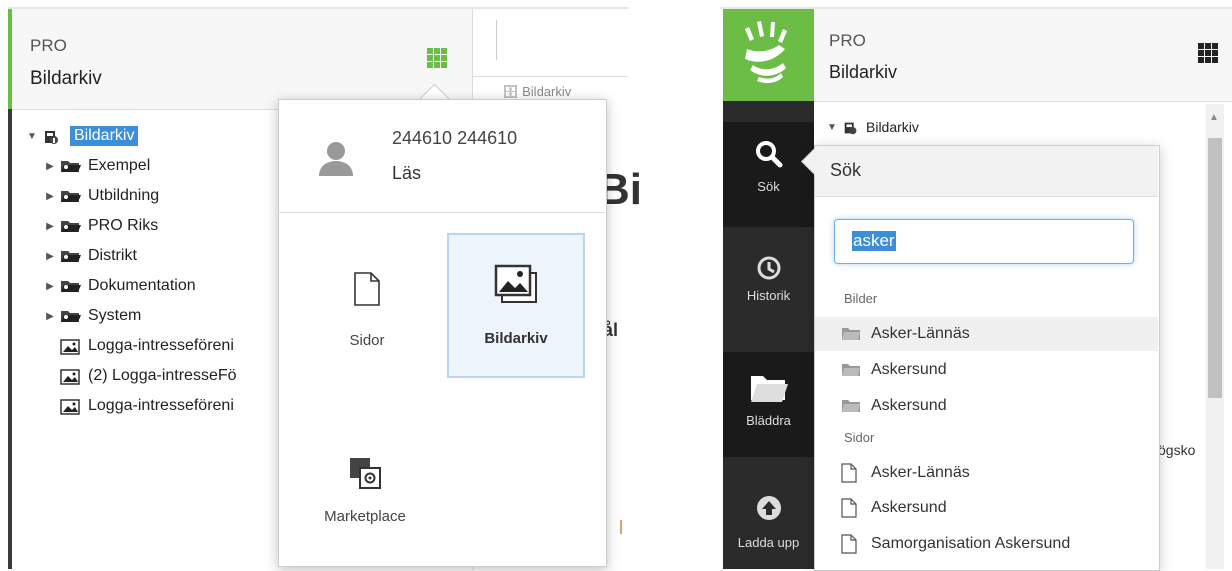 This screenshot has width=1232, height=571. Describe the element at coordinates (365, 516) in the screenshot. I see `app-tile-label: Marketplace` at that location.